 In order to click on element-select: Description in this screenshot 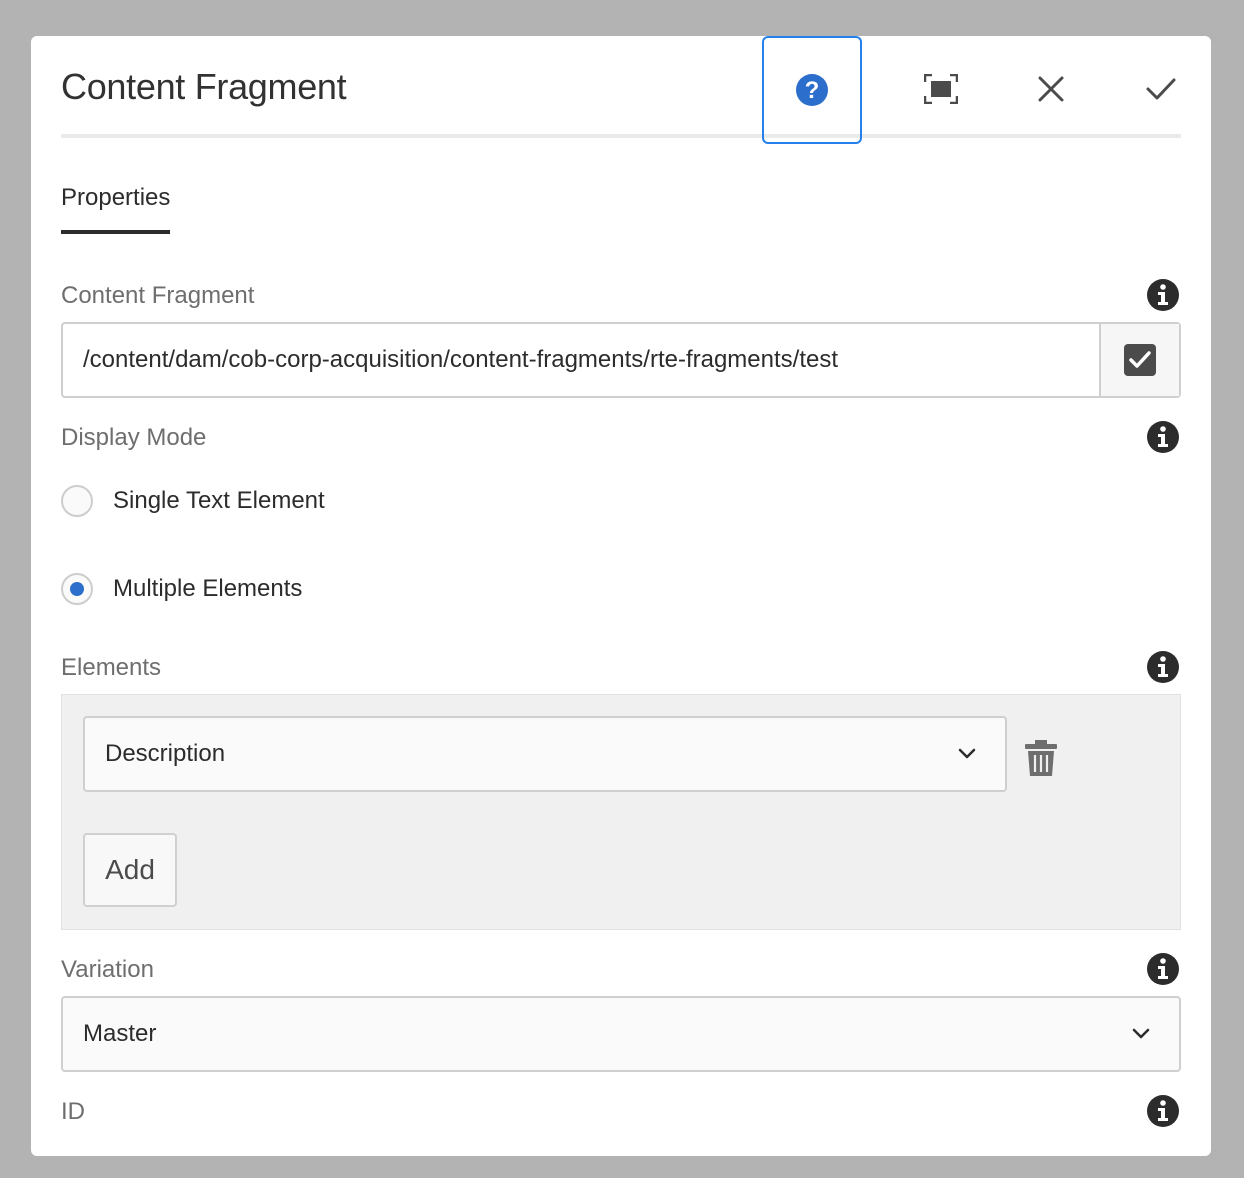, I will do `click(545, 754)`.